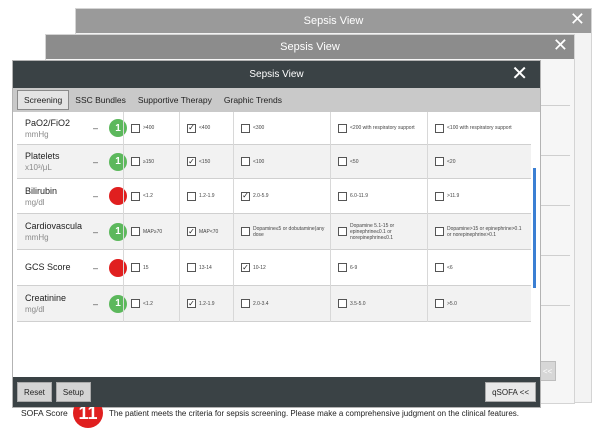  Describe the element at coordinates (510, 392) in the screenshot. I see `qsofa-button: qSOFA <<` at that location.